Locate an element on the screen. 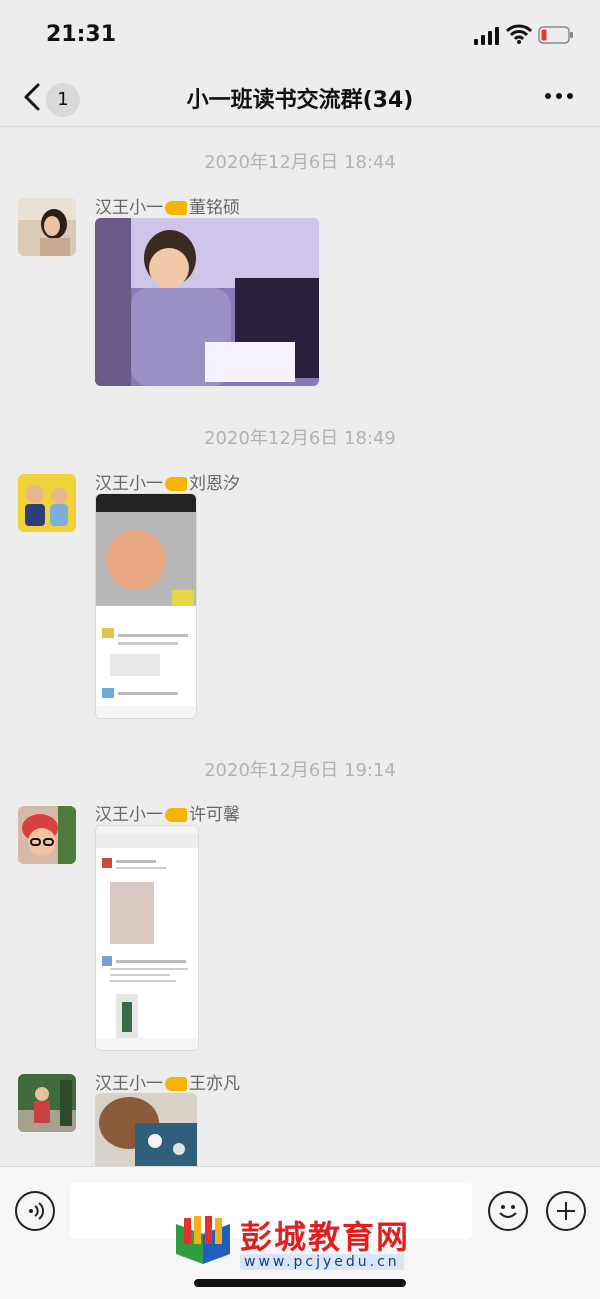  sender-name: 许可馨 is located at coordinates (214, 815).